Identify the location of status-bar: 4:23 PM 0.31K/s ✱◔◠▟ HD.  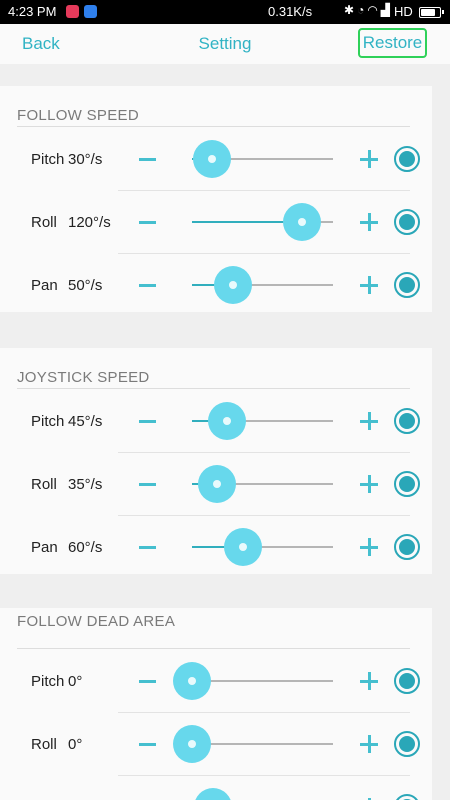
(225, 12).